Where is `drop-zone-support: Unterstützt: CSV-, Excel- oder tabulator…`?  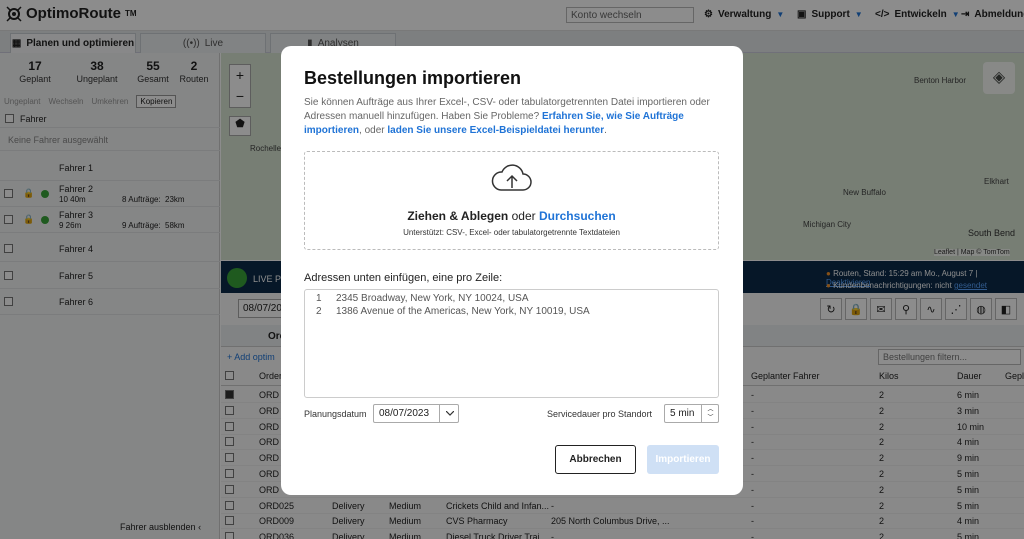 drop-zone-support: Unterstützt: CSV-, Excel- oder tabulator… is located at coordinates (511, 232).